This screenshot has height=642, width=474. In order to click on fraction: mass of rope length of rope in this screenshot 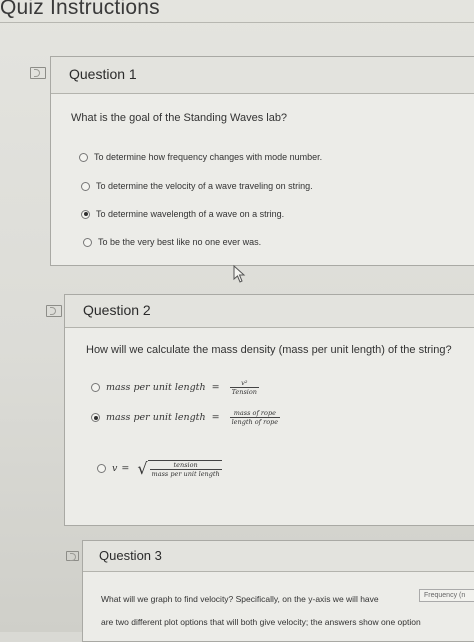, I will do `click(255, 417)`.